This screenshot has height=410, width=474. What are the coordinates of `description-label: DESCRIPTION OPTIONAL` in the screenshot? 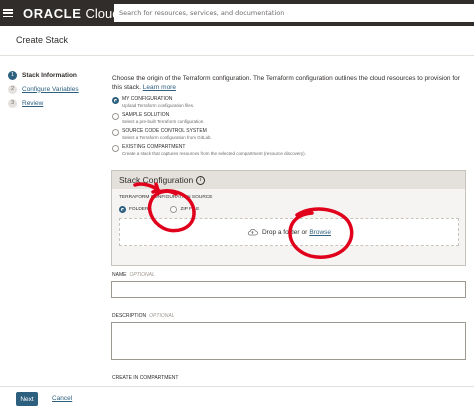 It's located at (143, 316).